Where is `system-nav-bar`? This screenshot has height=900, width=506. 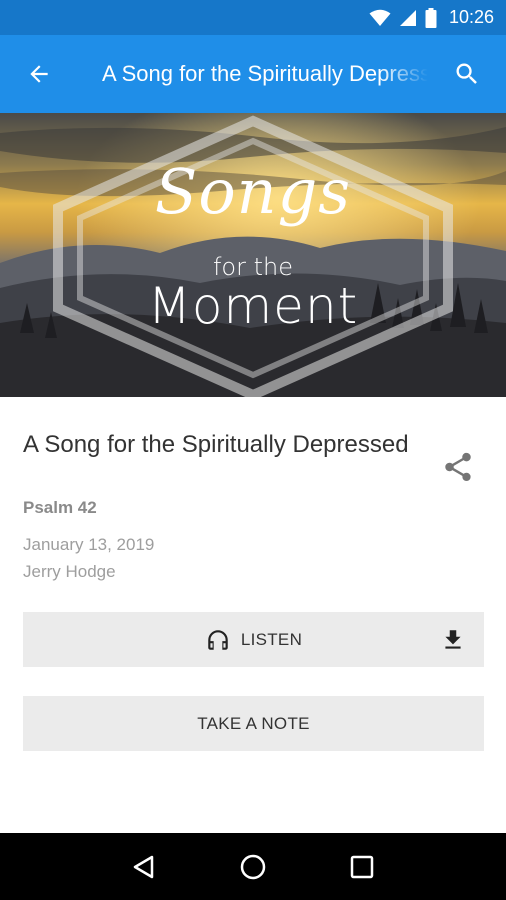
system-nav-bar is located at coordinates (253, 866).